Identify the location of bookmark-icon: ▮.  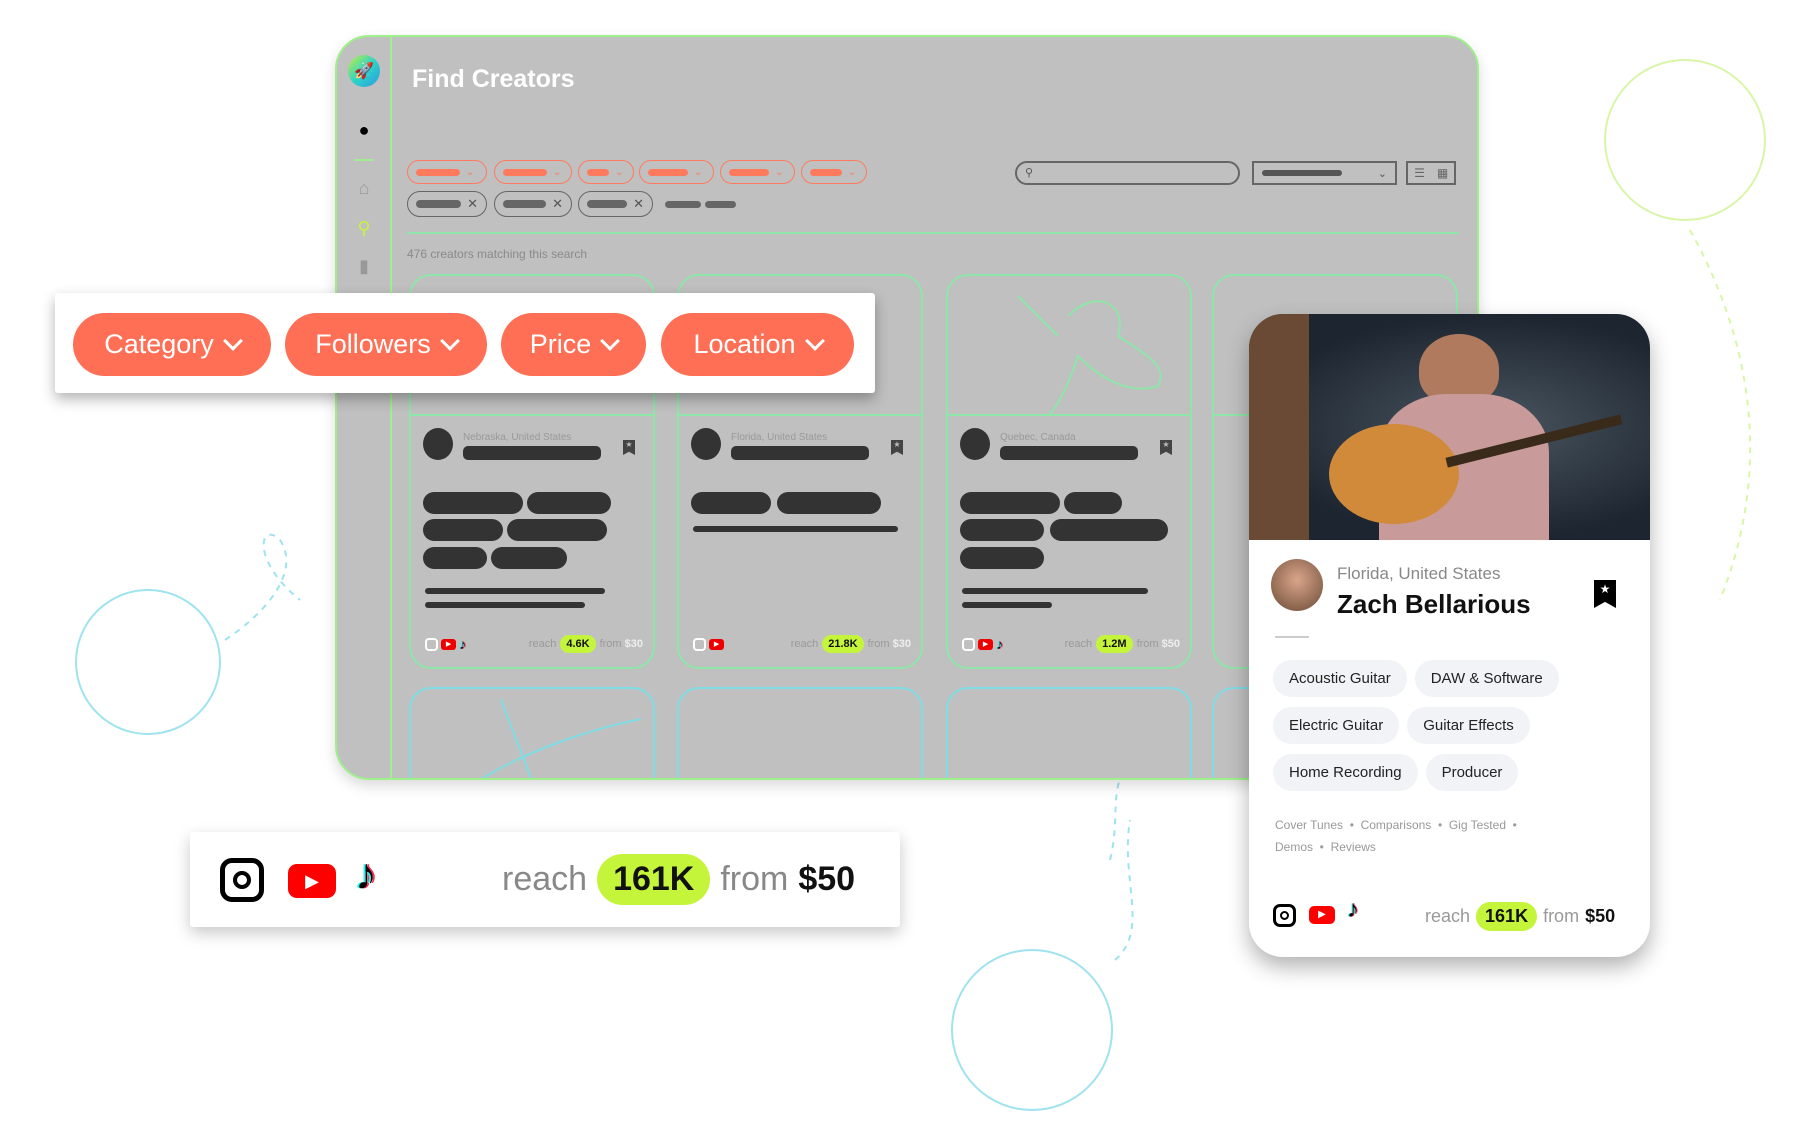
(364, 266).